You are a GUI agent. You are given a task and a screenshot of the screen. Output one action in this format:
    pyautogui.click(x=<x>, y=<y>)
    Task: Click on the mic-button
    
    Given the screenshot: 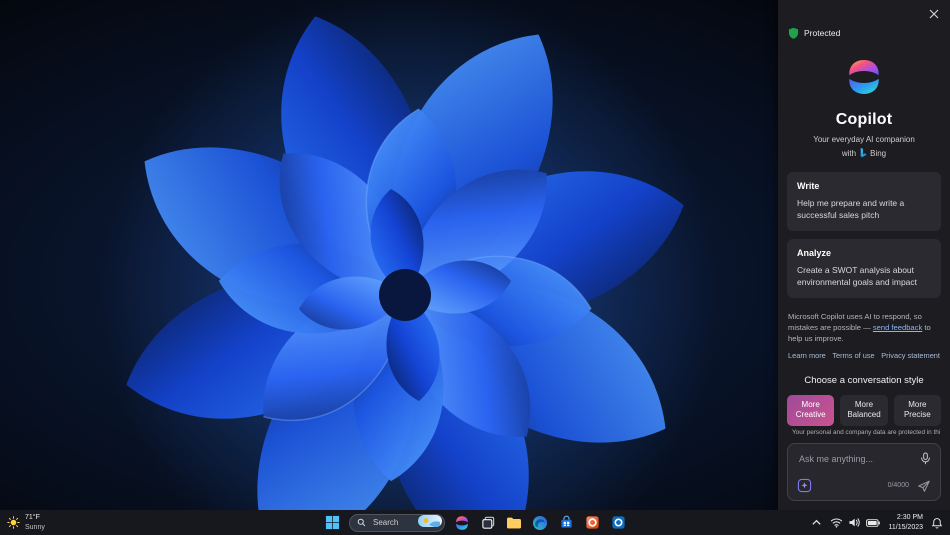 What is the action you would take?
    pyautogui.click(x=925, y=458)
    